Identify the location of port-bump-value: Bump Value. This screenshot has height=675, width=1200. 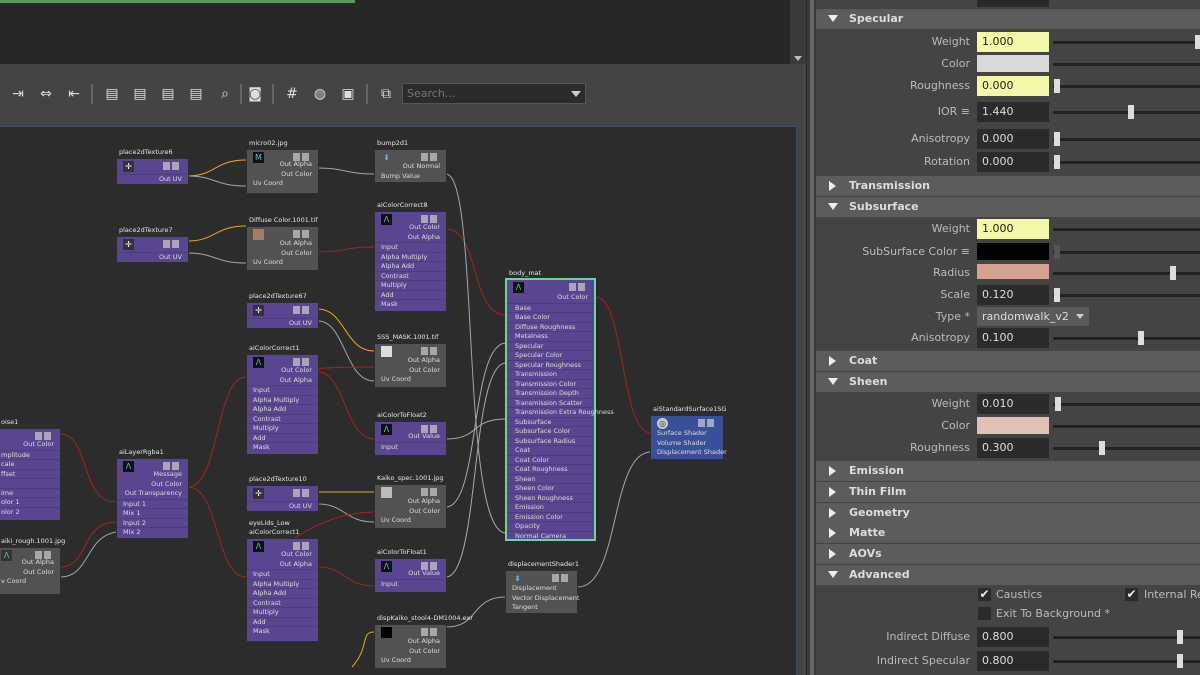
(410, 177).